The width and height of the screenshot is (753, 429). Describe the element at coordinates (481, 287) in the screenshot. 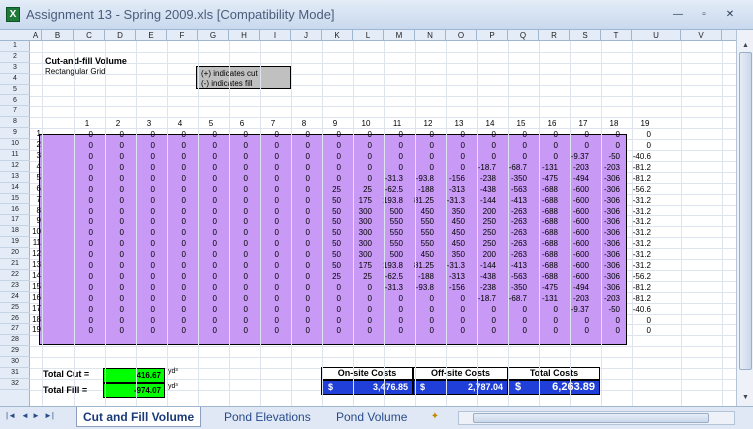

I see `grid-cell-value: -238` at that location.